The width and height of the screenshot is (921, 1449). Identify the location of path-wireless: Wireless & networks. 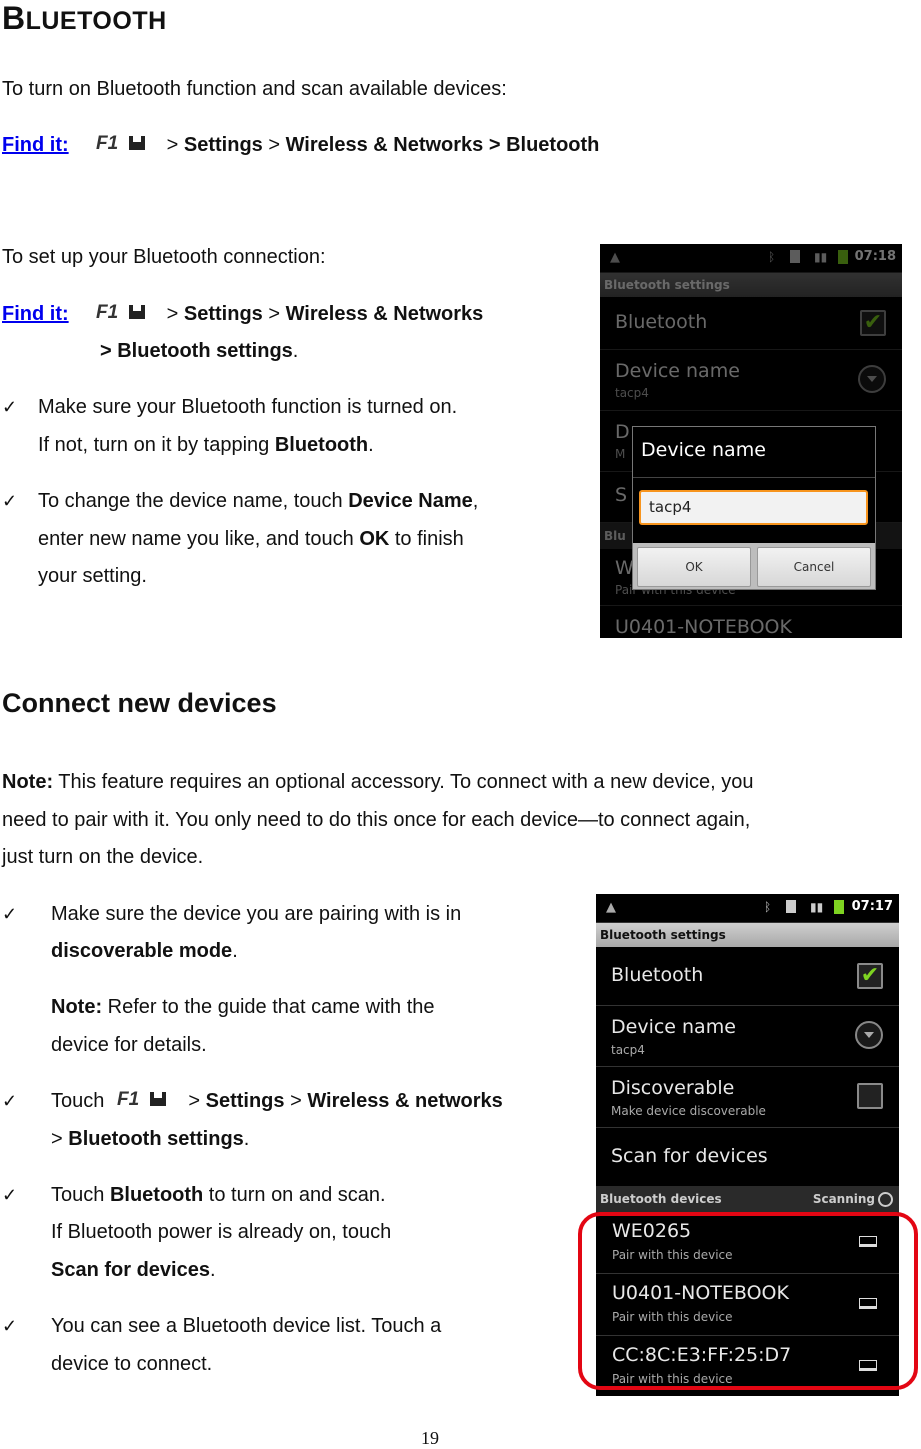
(405, 1101).